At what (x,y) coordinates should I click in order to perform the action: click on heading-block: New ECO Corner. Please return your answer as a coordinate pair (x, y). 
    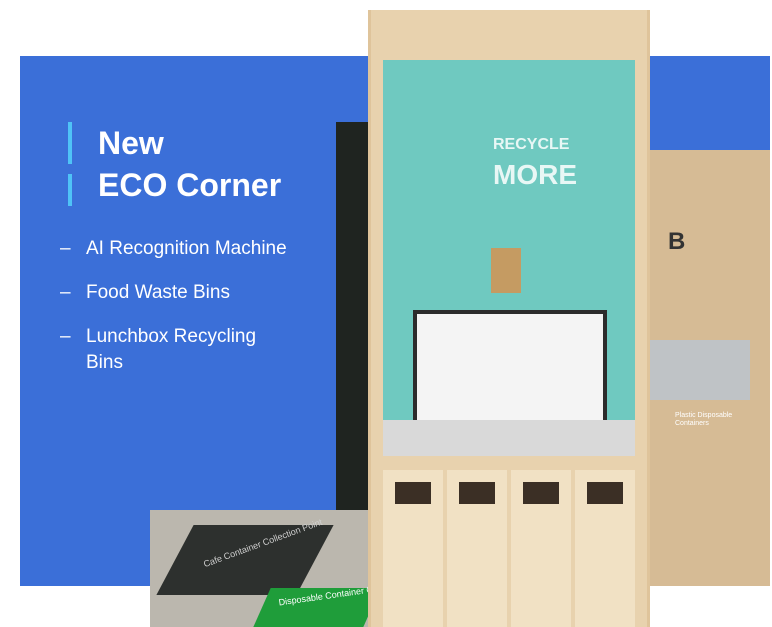
    Looking at the image, I should click on (174, 164).